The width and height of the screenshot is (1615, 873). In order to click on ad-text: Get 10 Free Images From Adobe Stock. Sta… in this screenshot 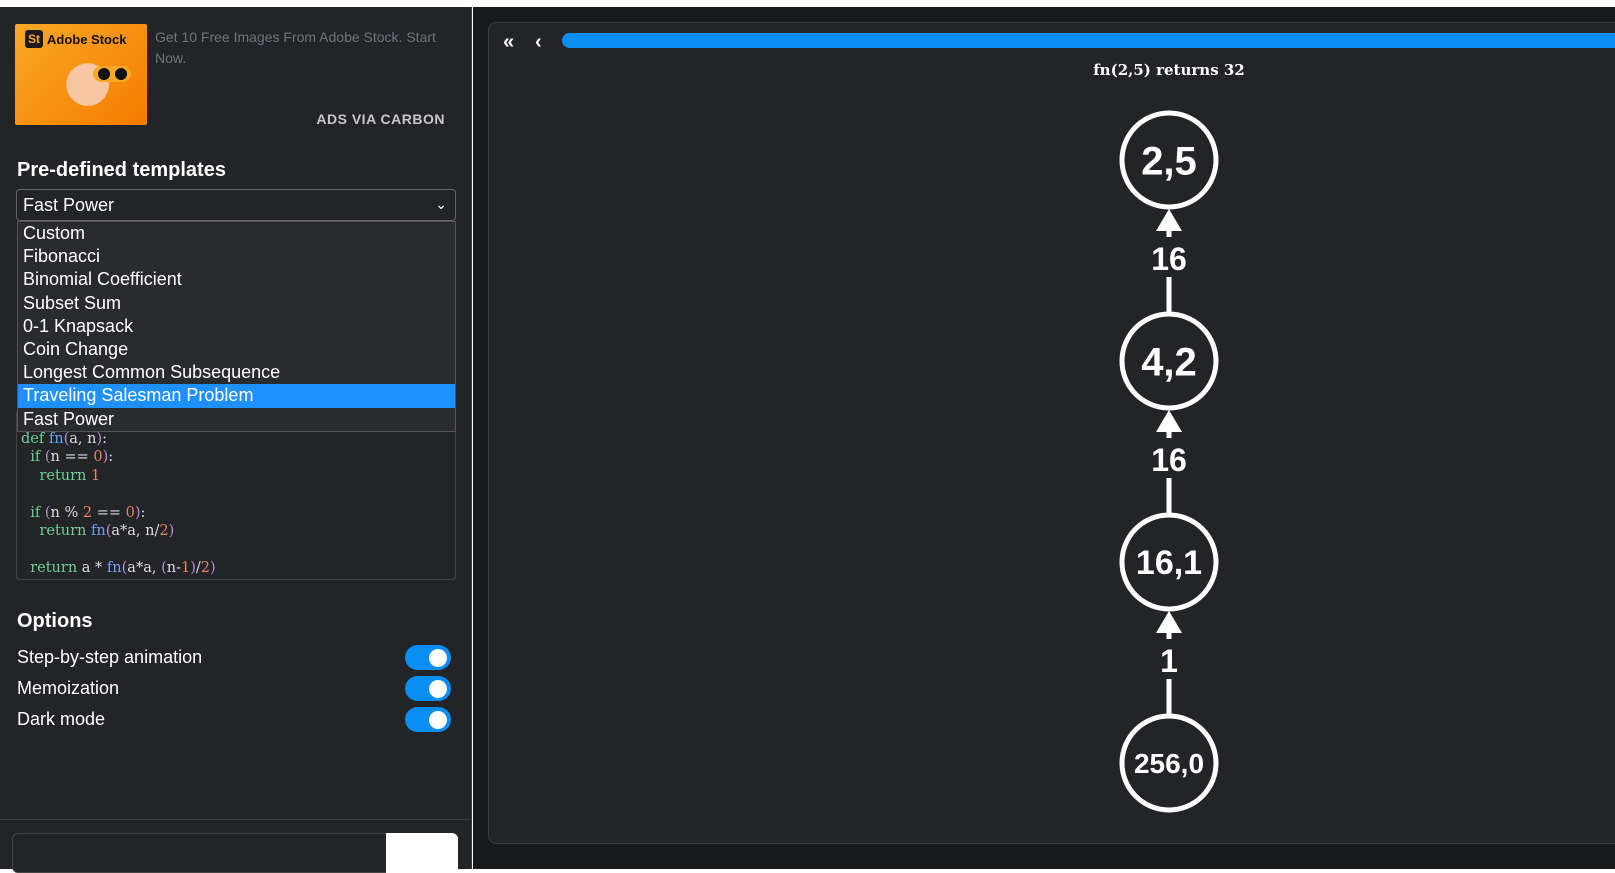, I will do `click(300, 48)`.